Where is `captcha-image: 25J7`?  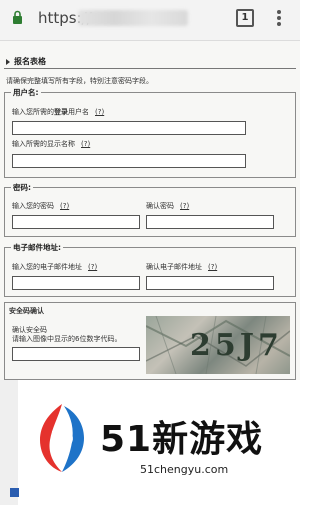
captcha-image: 25J7 is located at coordinates (218, 345).